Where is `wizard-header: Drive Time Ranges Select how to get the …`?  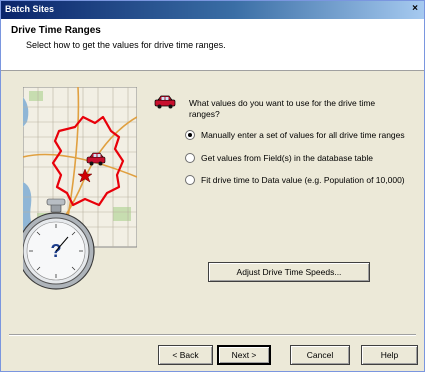
wizard-header: Drive Time Ranges Select how to get the … is located at coordinates (212, 45).